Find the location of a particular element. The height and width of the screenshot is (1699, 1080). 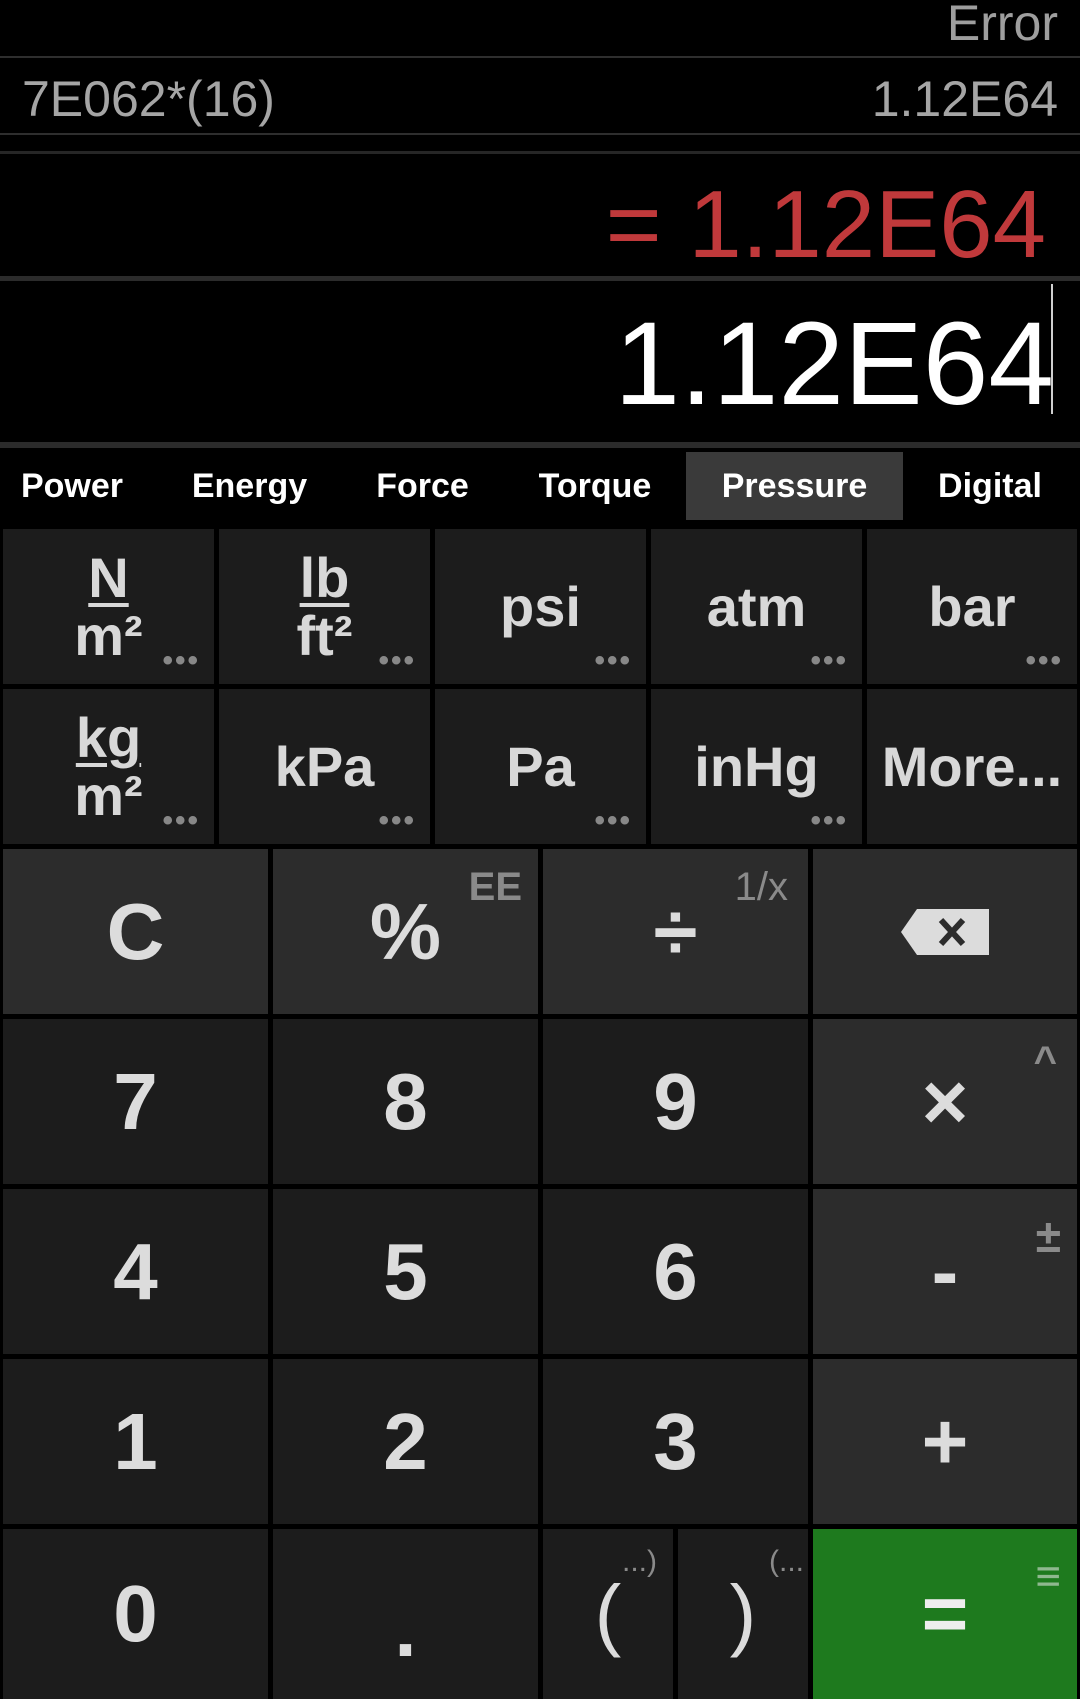

unit-inhg-button: inHg ••• is located at coordinates (756, 766).